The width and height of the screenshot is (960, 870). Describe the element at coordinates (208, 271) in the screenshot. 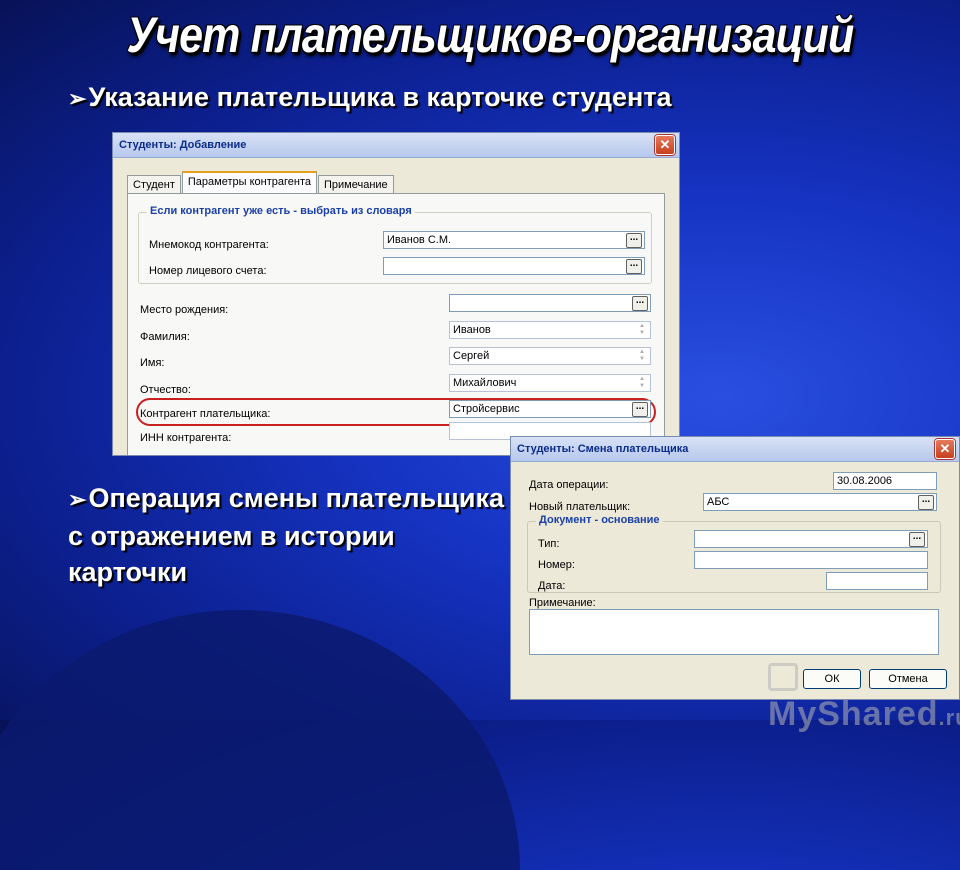

I see `account-label: Номер лицевого счета:` at that location.